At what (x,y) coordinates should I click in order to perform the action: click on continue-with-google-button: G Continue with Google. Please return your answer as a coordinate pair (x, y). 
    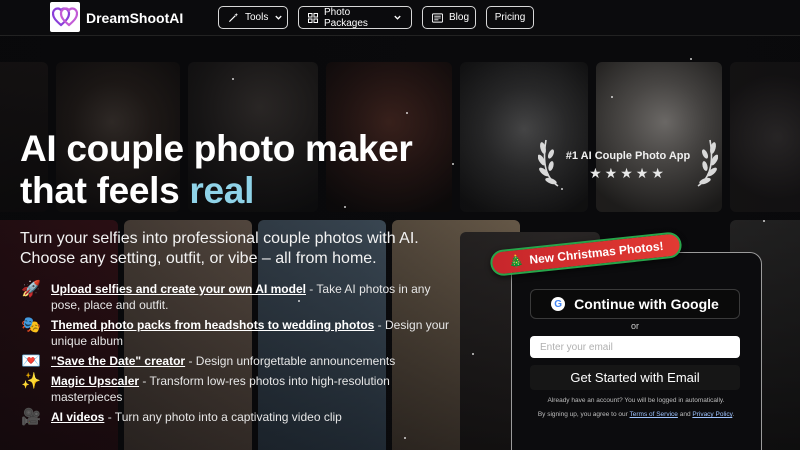
    Looking at the image, I should click on (635, 304).